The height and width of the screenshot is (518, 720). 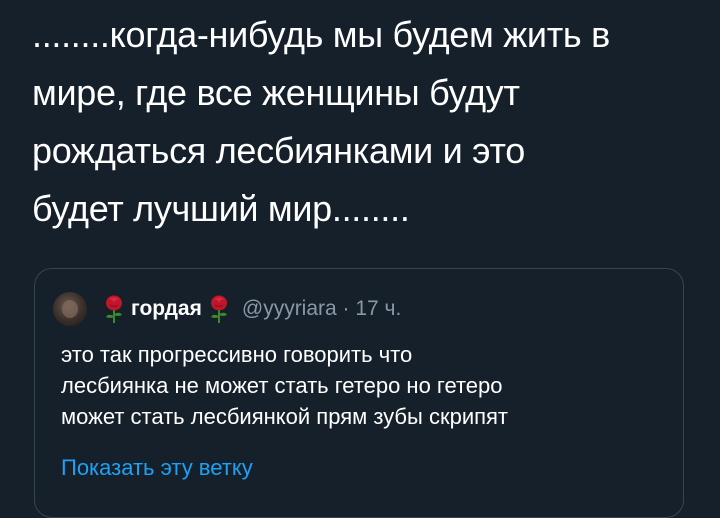 I want to click on avatar, so click(x=70, y=309).